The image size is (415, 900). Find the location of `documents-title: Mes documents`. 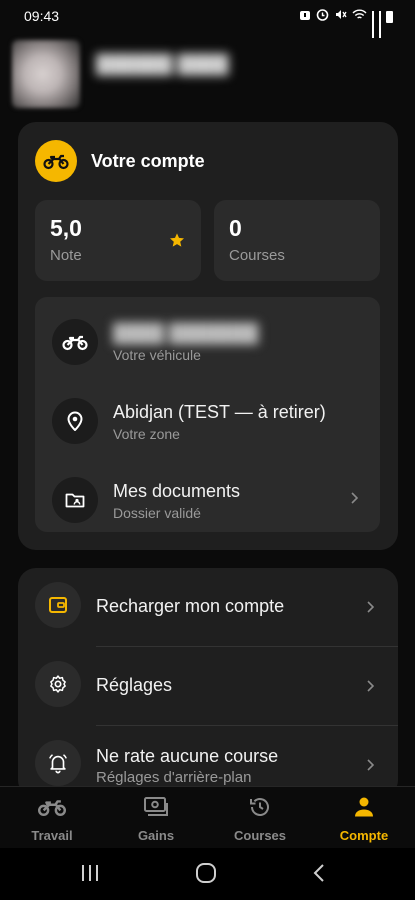

documents-title: Mes documents is located at coordinates (177, 491).